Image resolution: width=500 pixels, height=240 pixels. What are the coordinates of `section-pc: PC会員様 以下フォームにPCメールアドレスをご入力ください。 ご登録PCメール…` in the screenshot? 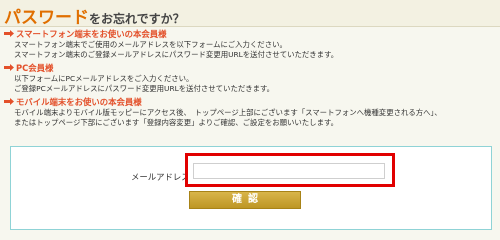 It's located at (250, 78).